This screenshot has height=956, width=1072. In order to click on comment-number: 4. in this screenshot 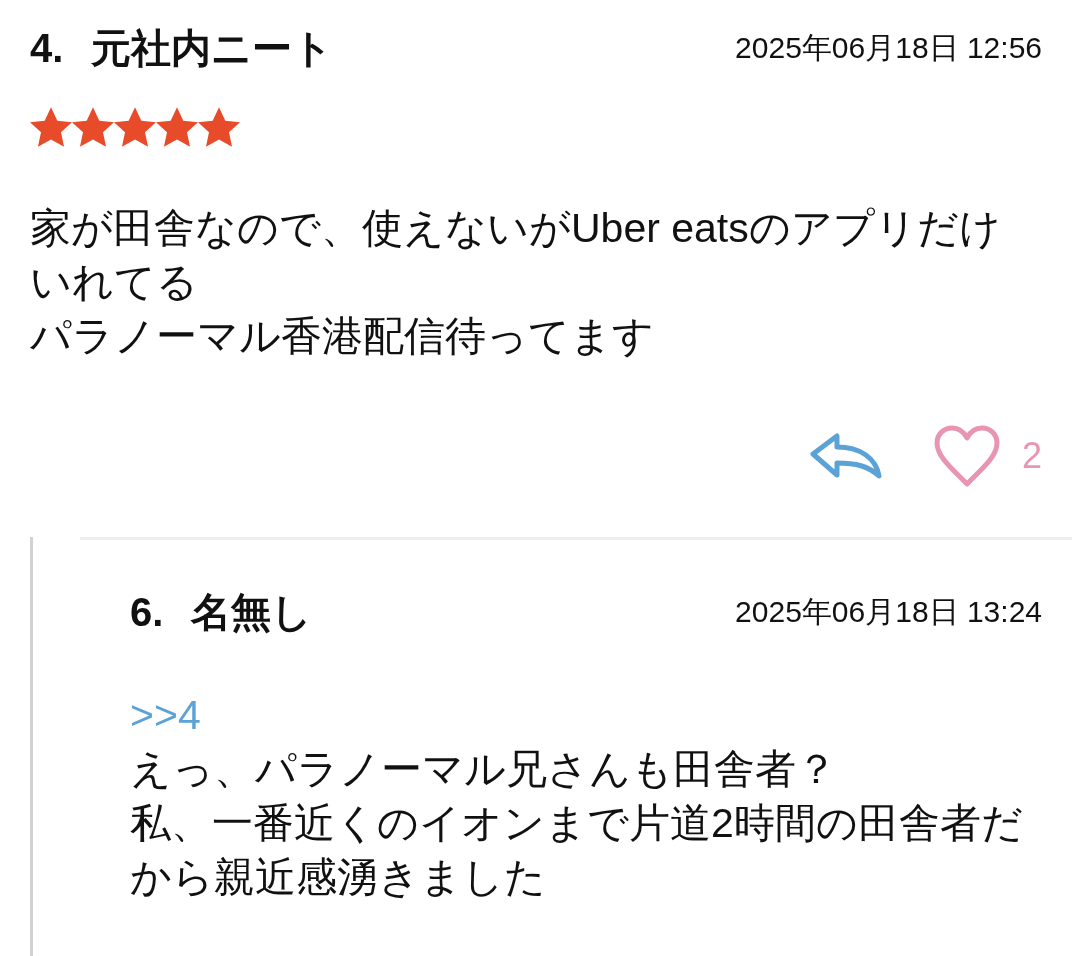, I will do `click(47, 48)`.